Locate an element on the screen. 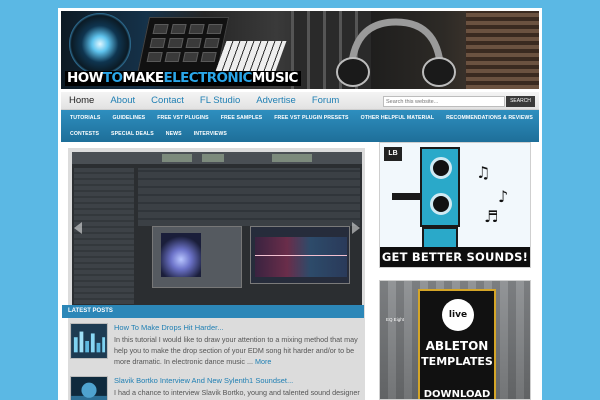 The width and height of the screenshot is (600, 400). nav-fl-studio: FL Studio is located at coordinates (220, 101).